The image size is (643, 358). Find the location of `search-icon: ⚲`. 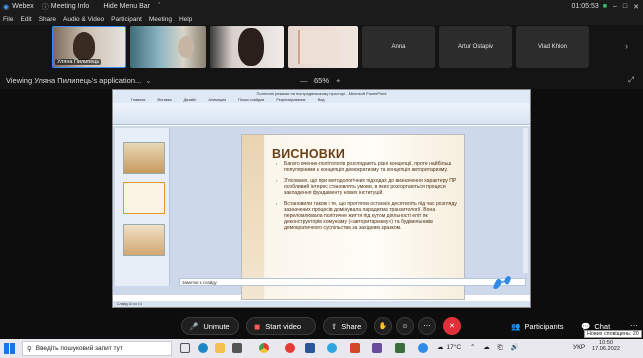

search-icon: ⚲ is located at coordinates (29, 349).